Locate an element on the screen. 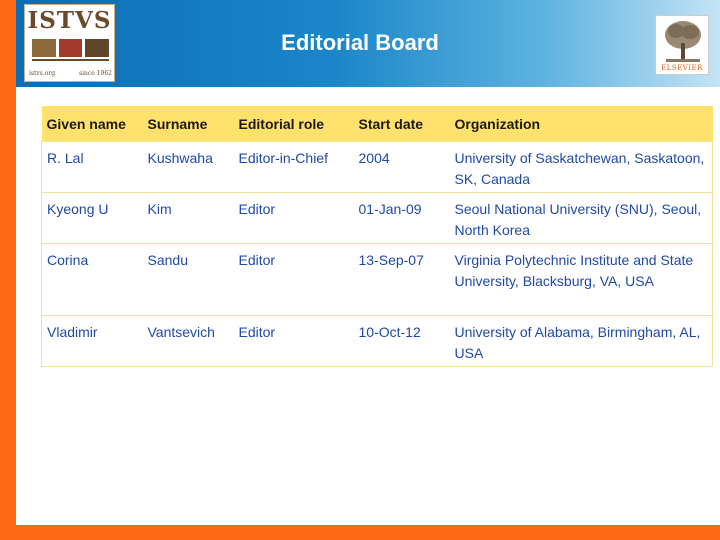  logo-footer-since: since 1962 is located at coordinates (95, 73).